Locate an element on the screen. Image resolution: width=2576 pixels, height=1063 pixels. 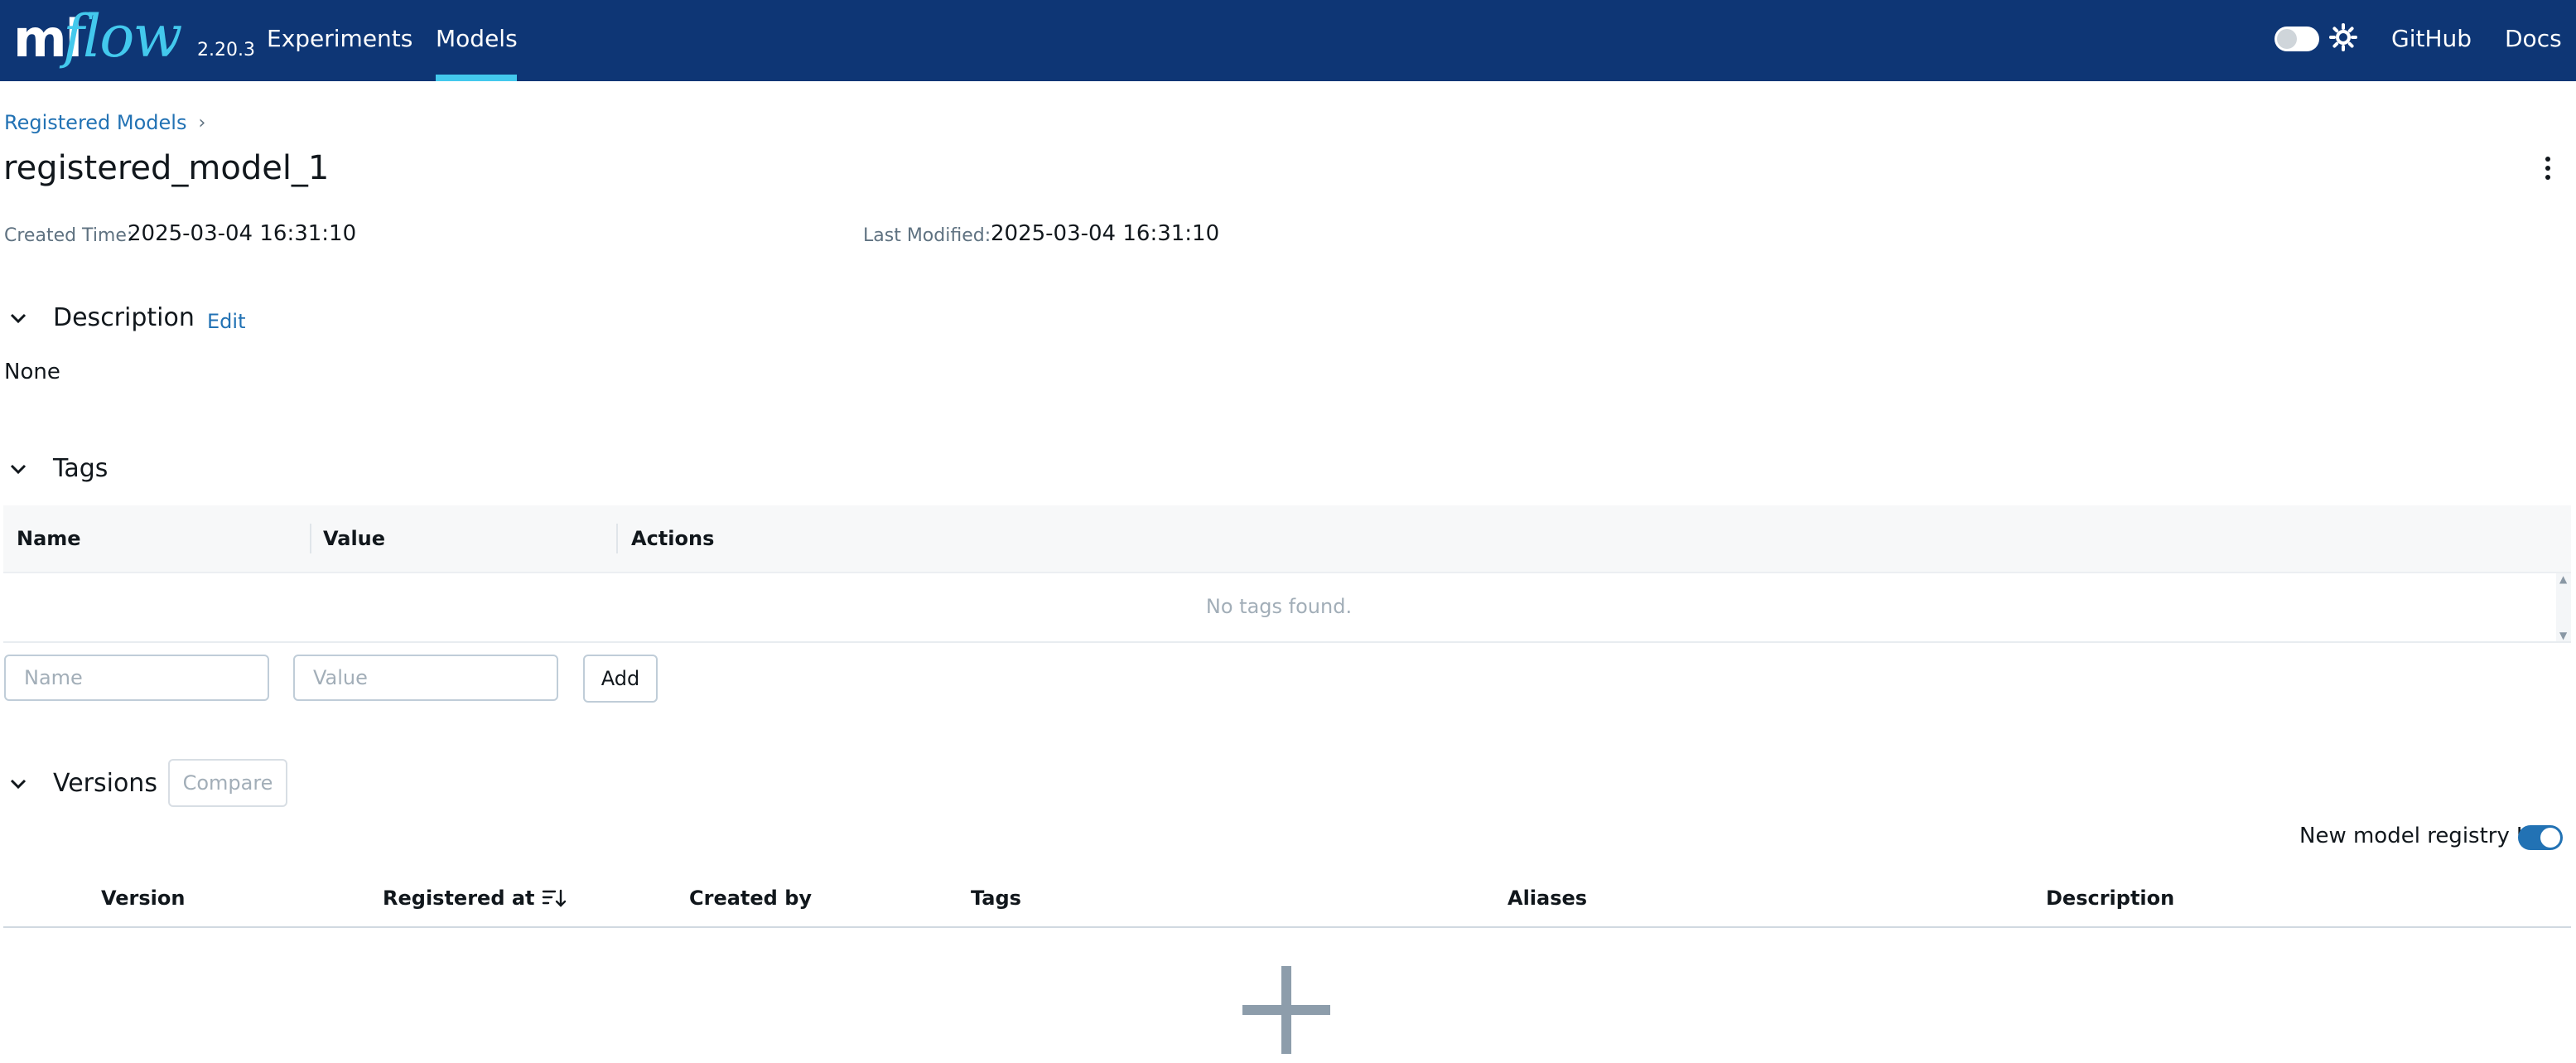
kebab-icon is located at coordinates (2548, 169).